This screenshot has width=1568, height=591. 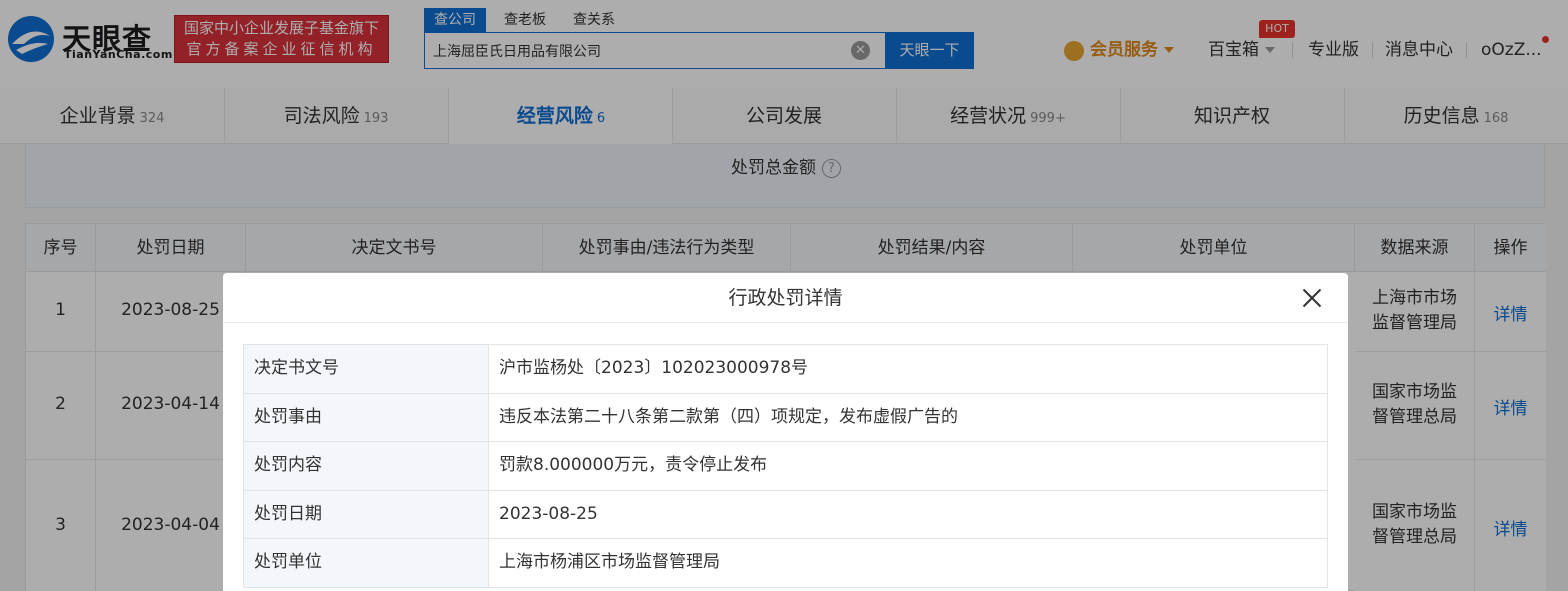 I want to click on detail-row-date: 处罚日期 2023-08-25, so click(x=785, y=514).